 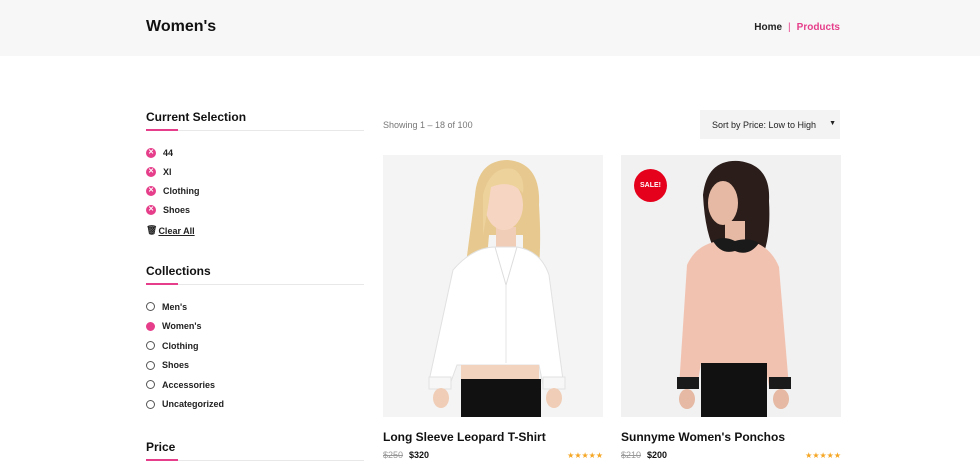 What do you see at coordinates (393, 455) in the screenshot?
I see `product-old-price: $250` at bounding box center [393, 455].